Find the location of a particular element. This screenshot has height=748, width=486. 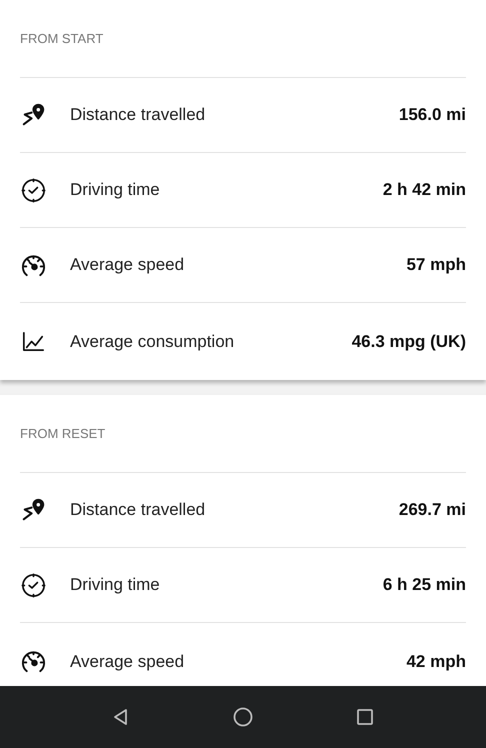

stat-value: 2 h 42 min is located at coordinates (424, 190).